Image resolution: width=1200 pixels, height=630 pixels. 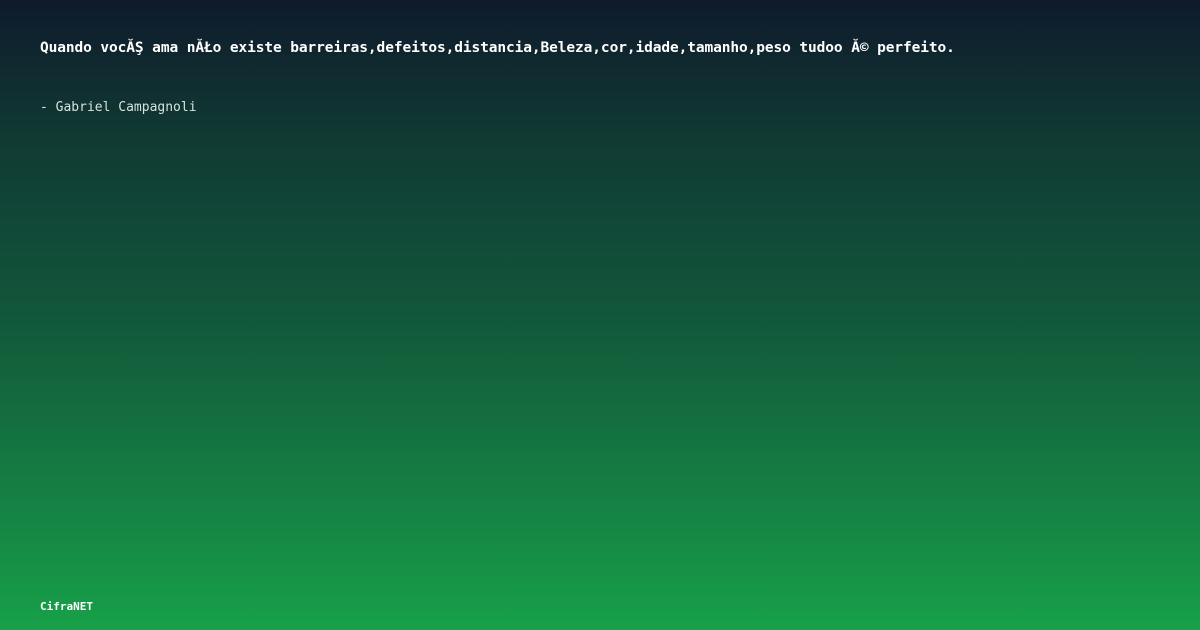 I want to click on brand-logo-text: CifraNET, so click(x=66, y=606).